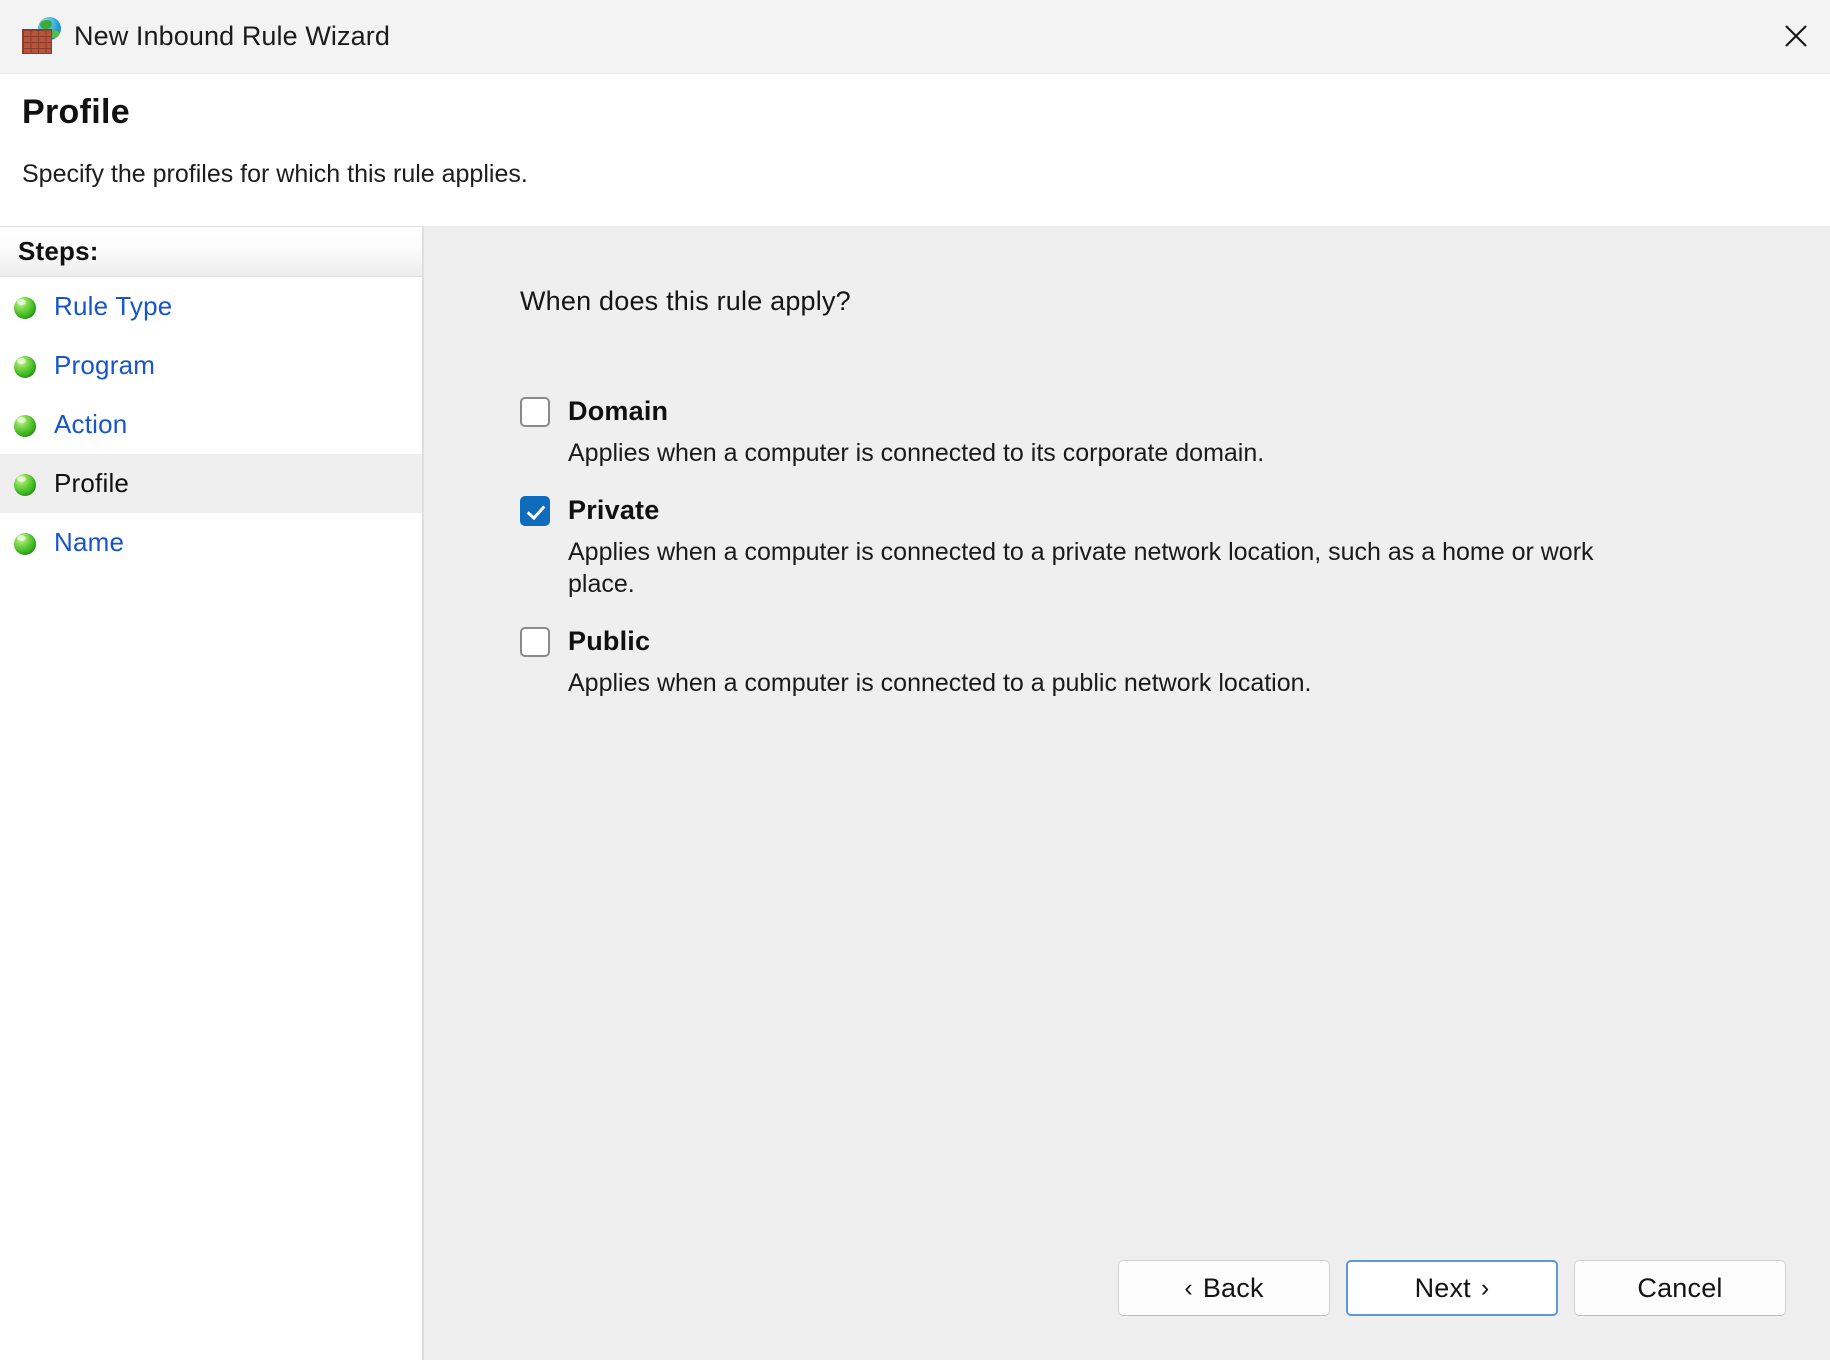  What do you see at coordinates (1485, 1287) in the screenshot?
I see `chevron-right-icon: ›` at bounding box center [1485, 1287].